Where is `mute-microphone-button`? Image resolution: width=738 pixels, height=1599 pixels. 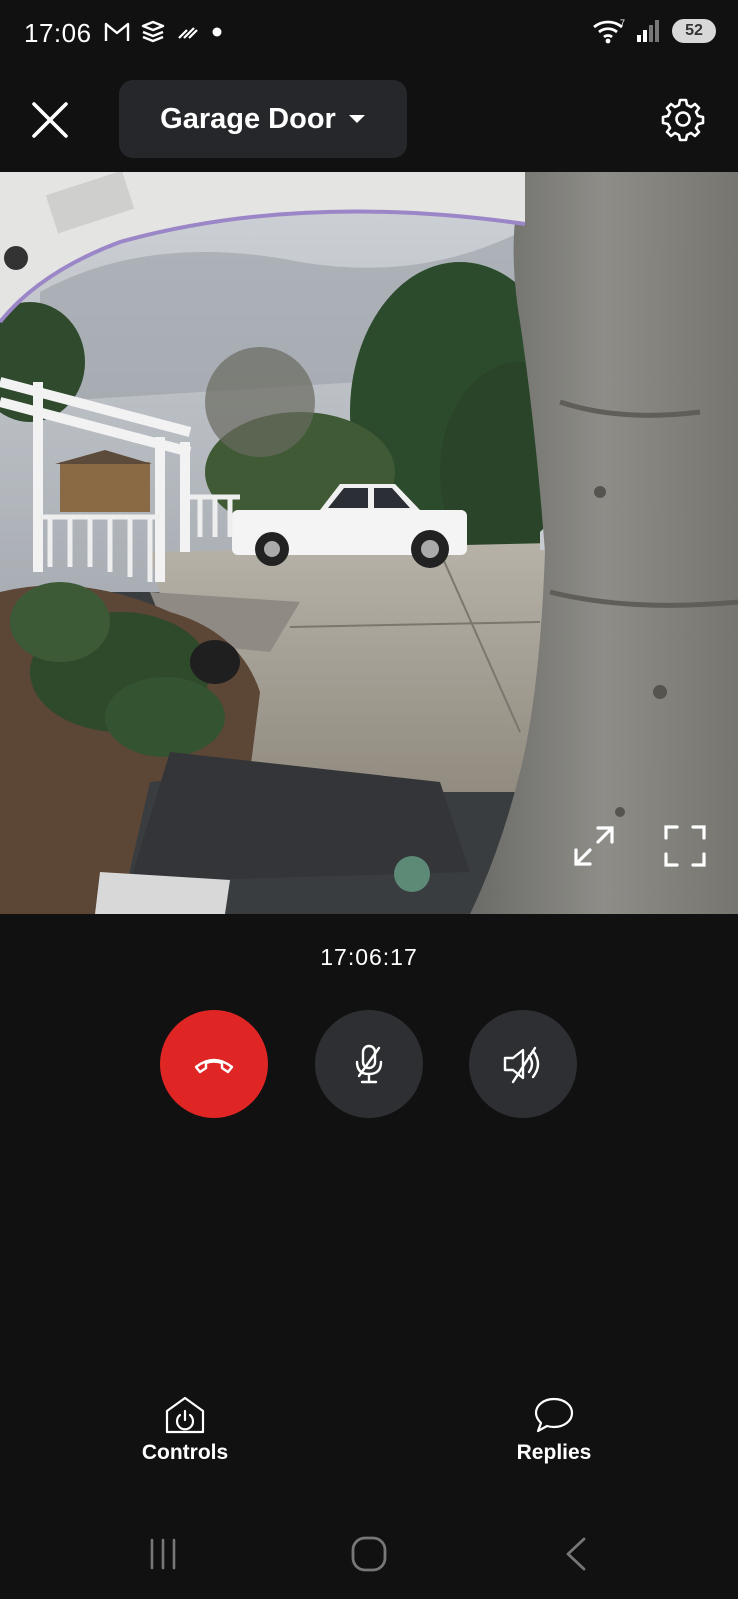
mute-microphone-button is located at coordinates (369, 1064).